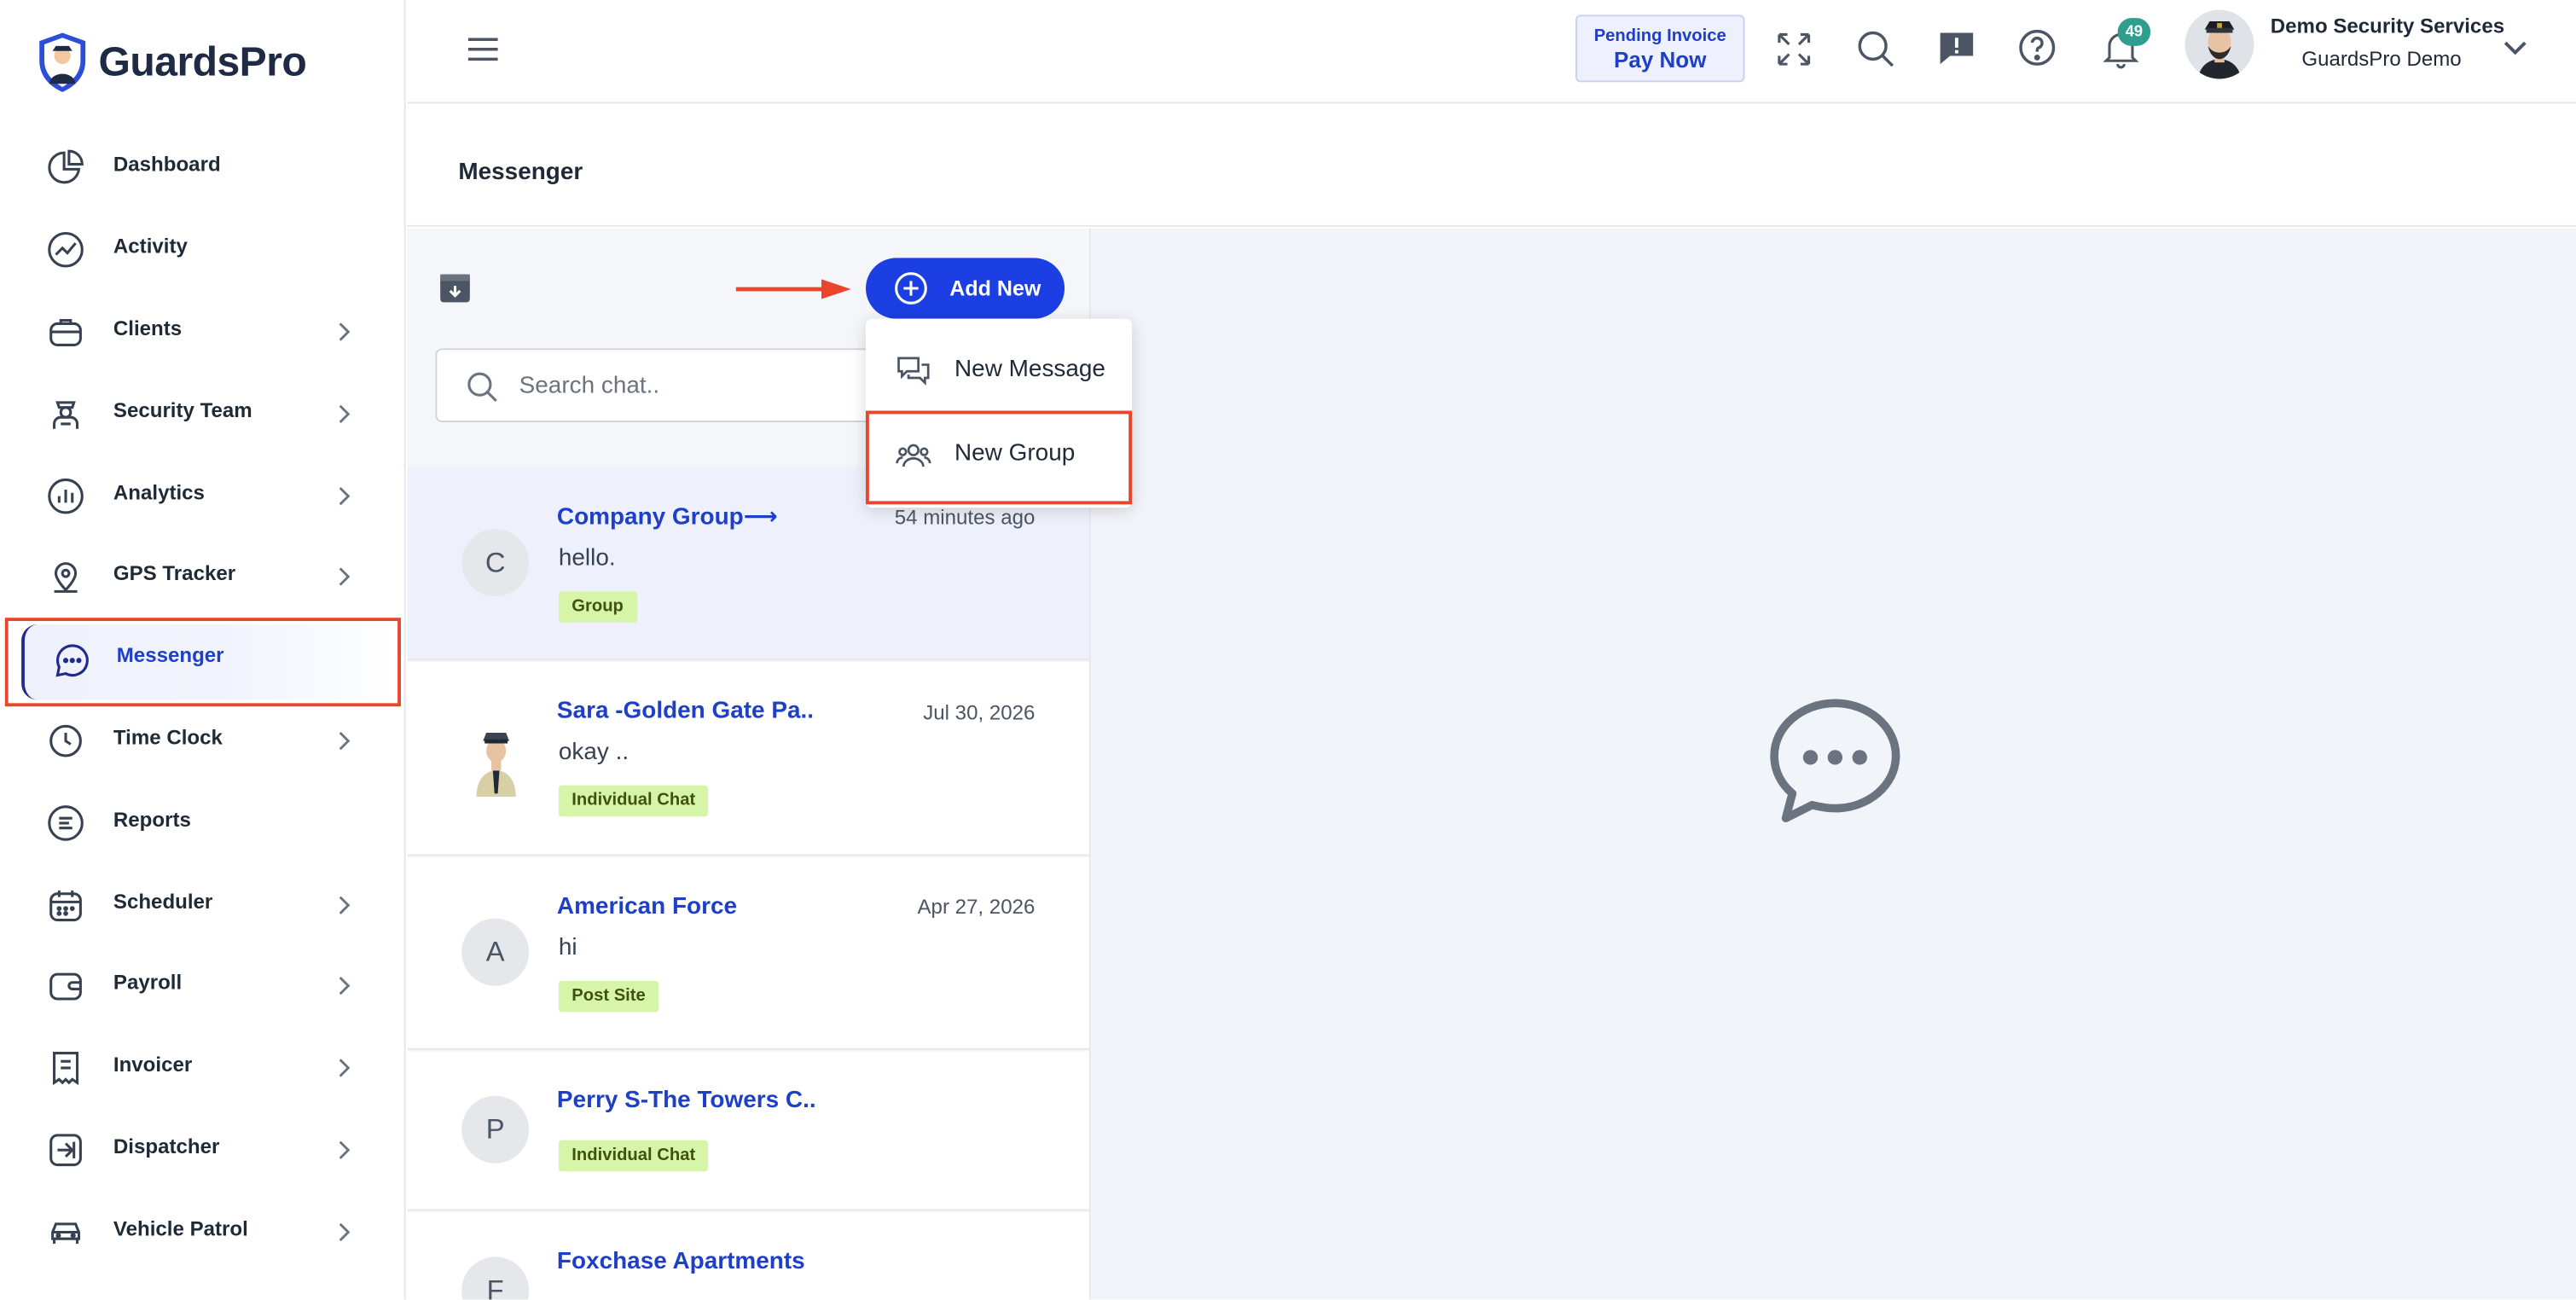  I want to click on wallet-icon, so click(65, 986).